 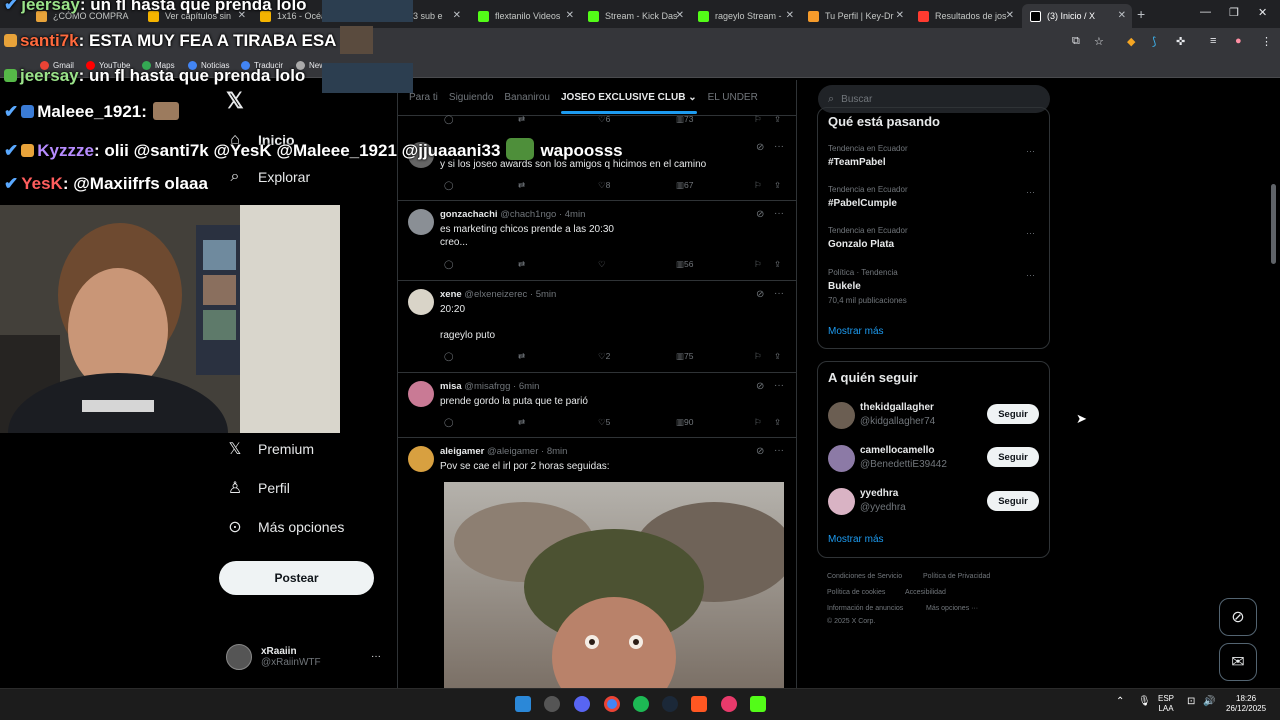 What do you see at coordinates (844, 286) in the screenshot?
I see `trend-title: Bukele` at bounding box center [844, 286].